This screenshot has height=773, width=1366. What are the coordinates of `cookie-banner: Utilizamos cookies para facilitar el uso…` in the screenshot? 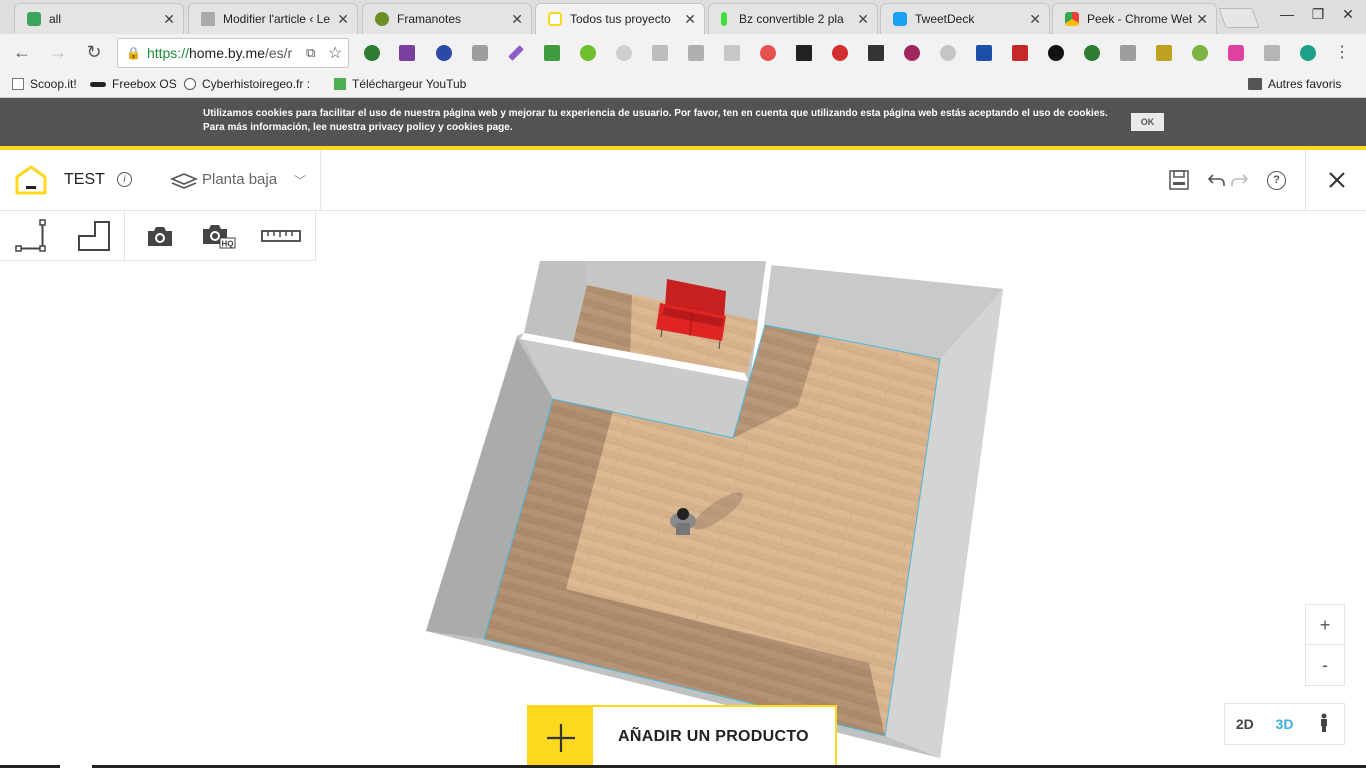 It's located at (683, 122).